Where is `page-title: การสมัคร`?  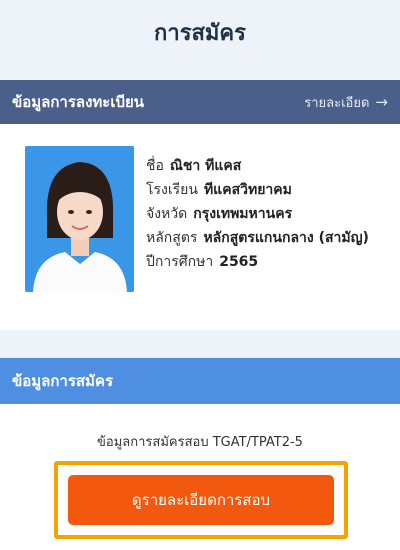 page-title: การสมัคร is located at coordinates (200, 33).